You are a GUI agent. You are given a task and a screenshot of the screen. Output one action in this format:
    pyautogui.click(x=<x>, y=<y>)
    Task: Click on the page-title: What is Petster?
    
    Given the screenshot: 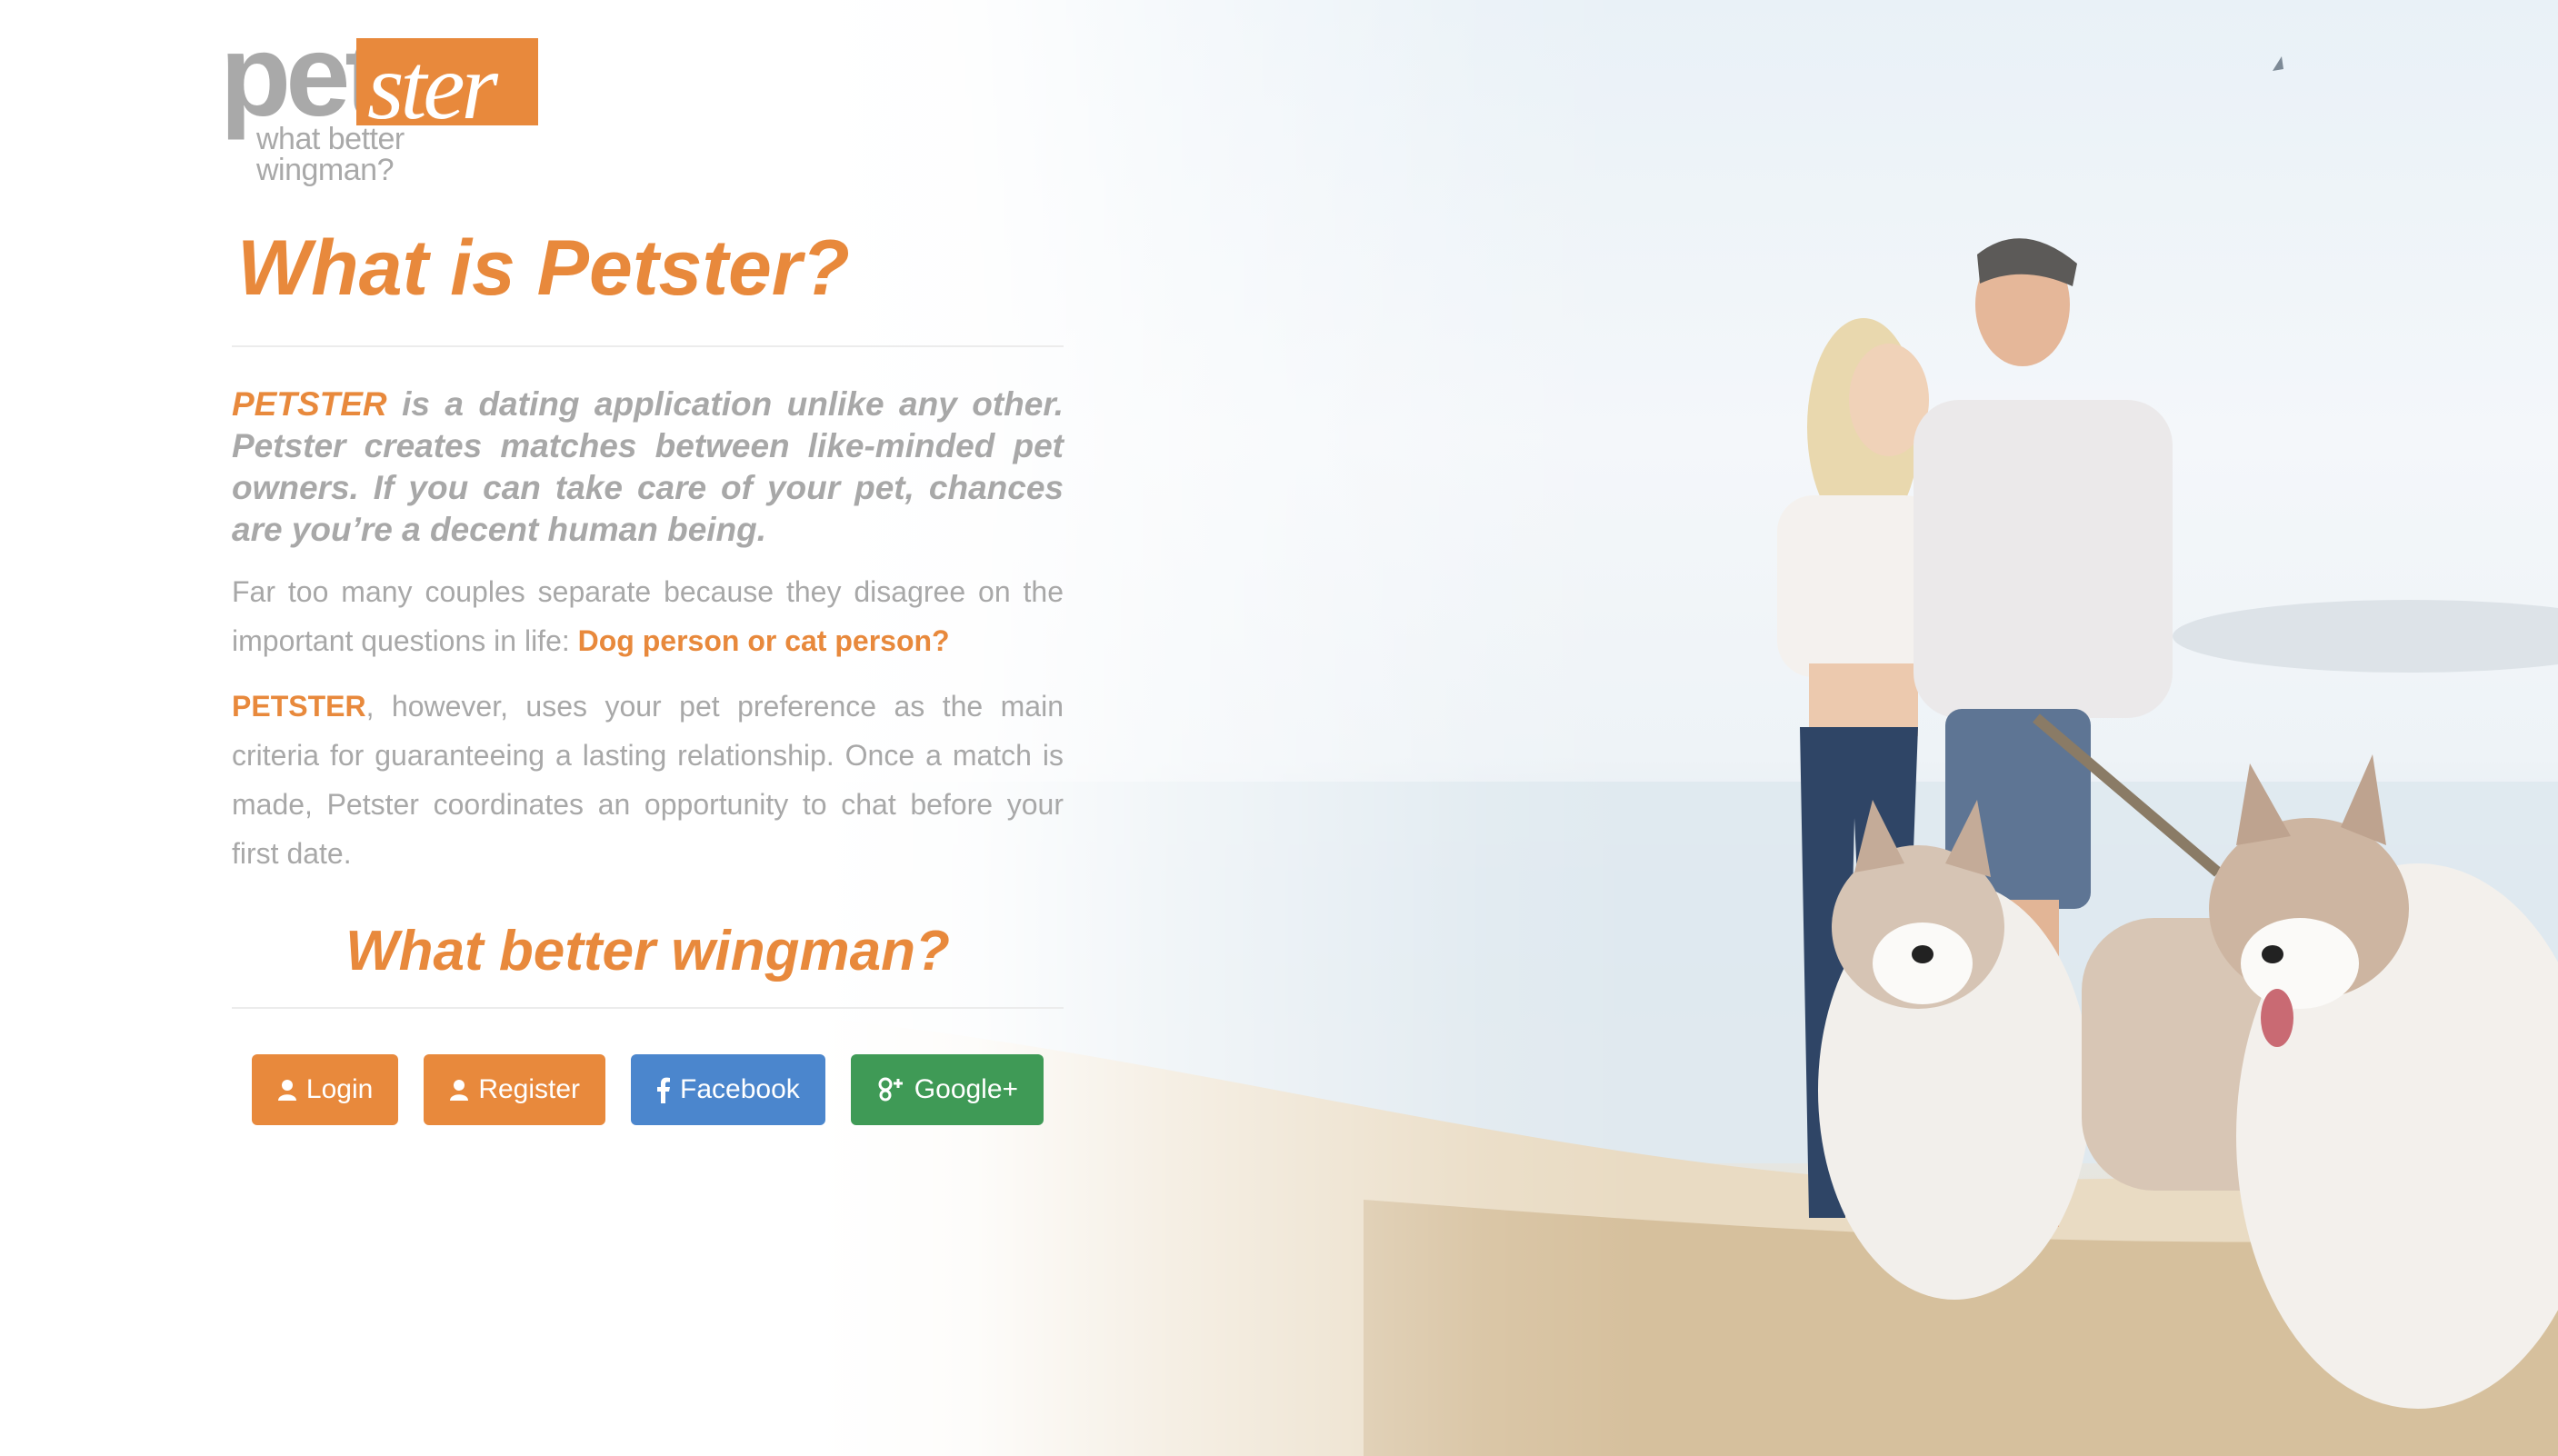 What is the action you would take?
    pyautogui.click(x=543, y=268)
    